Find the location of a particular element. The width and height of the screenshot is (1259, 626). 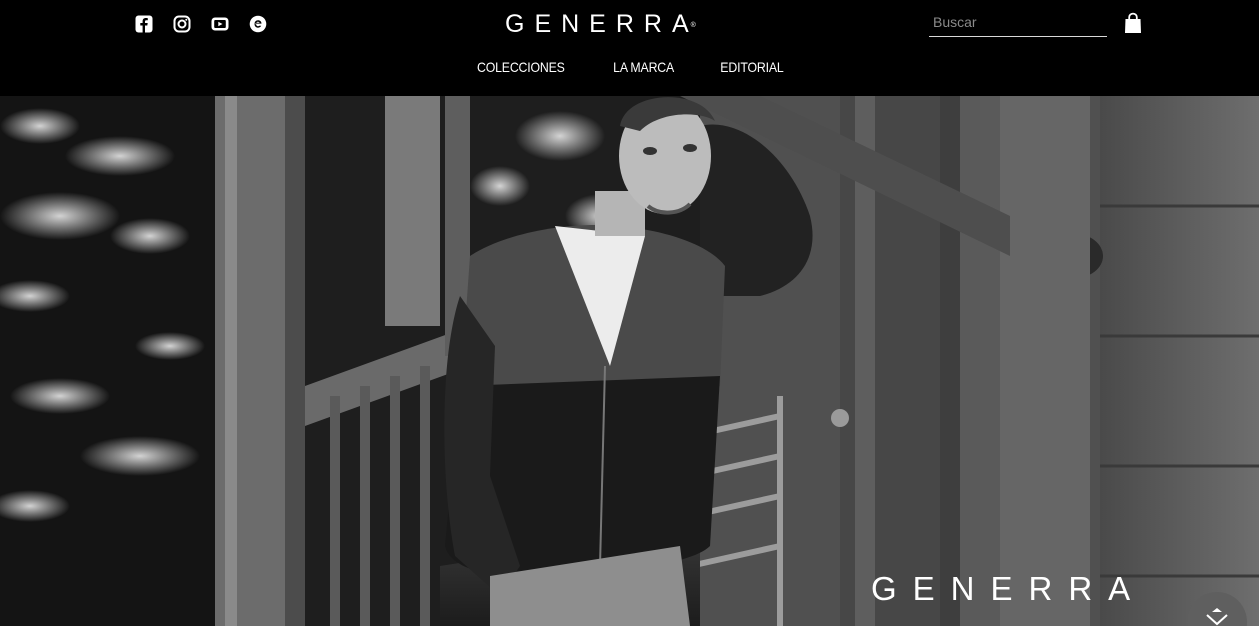

youtube-icon is located at coordinates (220, 24).